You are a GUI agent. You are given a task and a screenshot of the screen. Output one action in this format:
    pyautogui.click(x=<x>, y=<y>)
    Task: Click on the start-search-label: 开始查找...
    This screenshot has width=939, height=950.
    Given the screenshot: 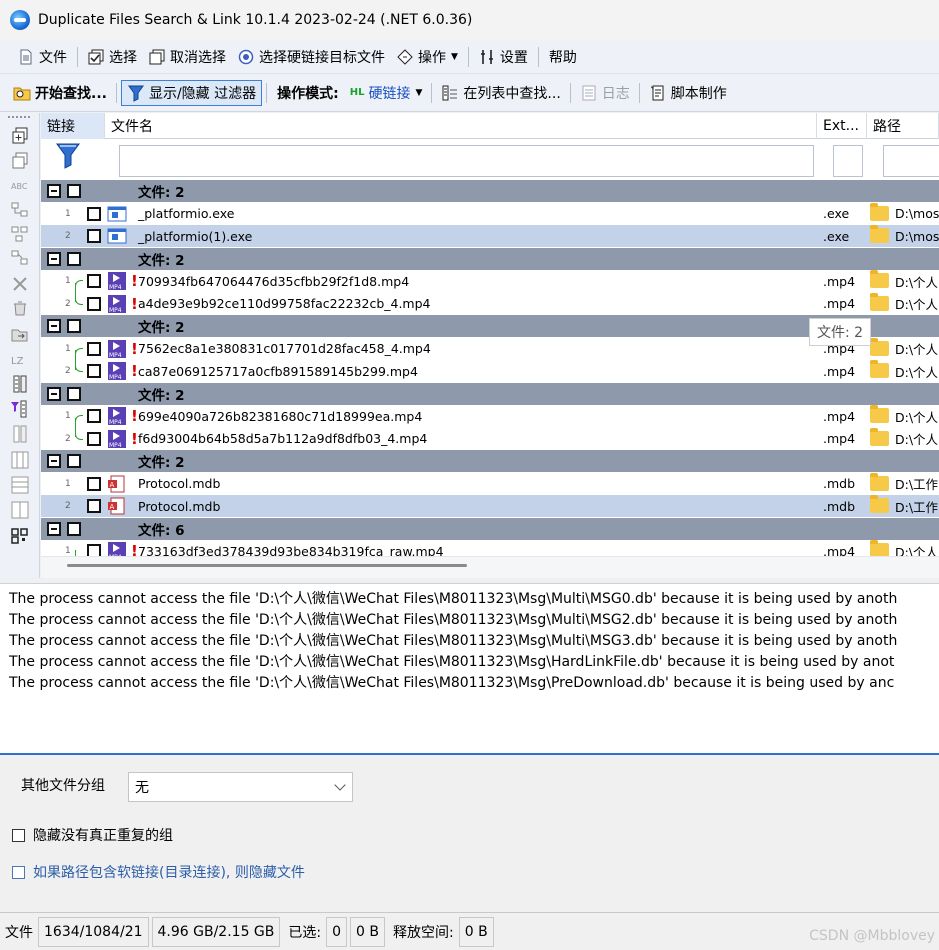 What is the action you would take?
    pyautogui.click(x=71, y=93)
    